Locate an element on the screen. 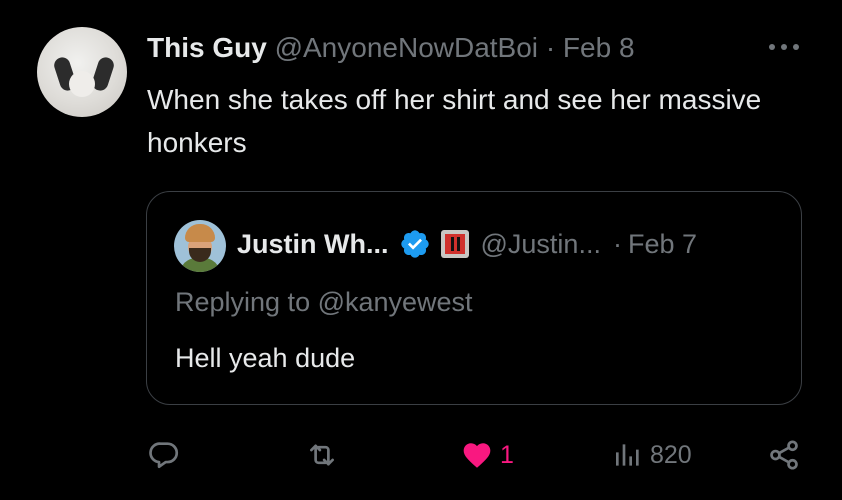 This screenshot has width=842, height=500. quoted-user-avatar is located at coordinates (200, 246).